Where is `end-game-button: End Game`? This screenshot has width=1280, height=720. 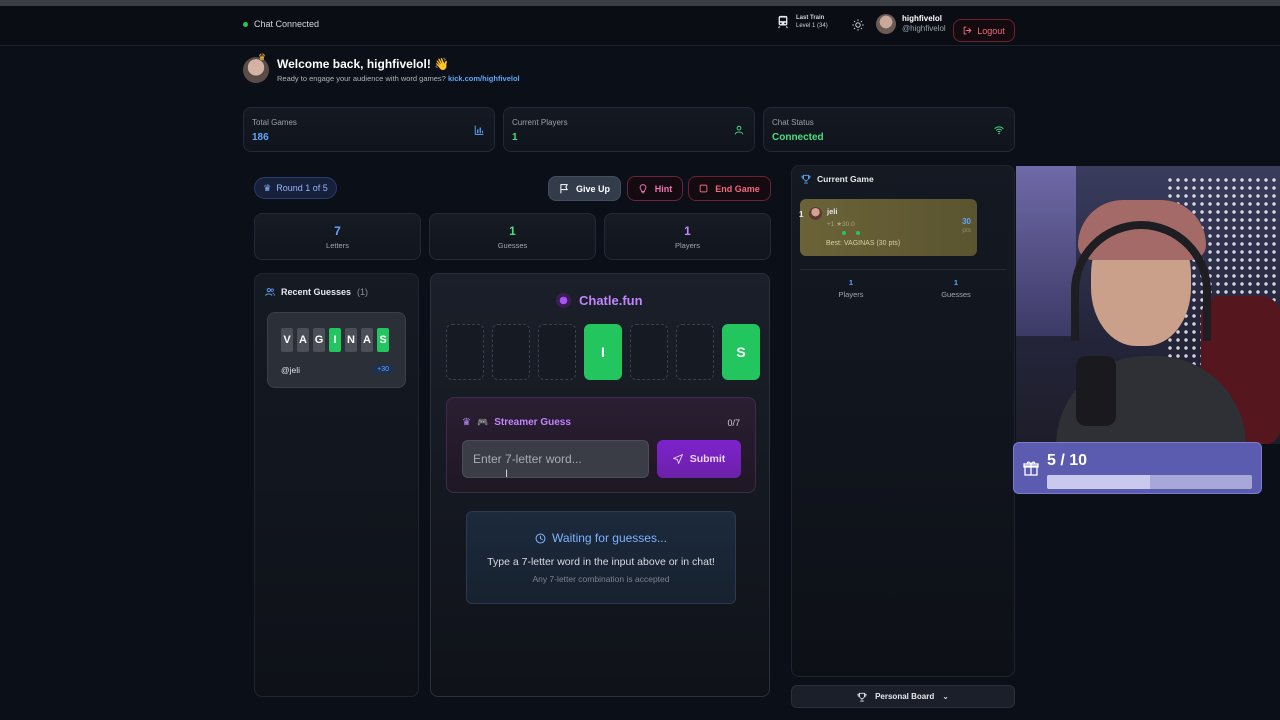 end-game-button: End Game is located at coordinates (729, 188).